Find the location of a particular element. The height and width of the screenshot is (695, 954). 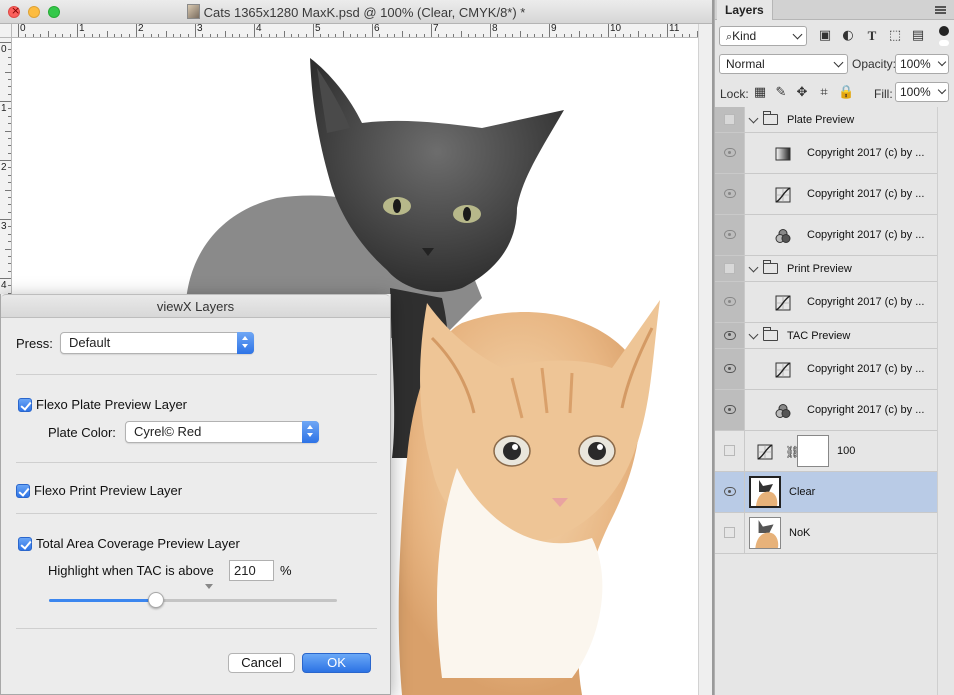

layer-group-tac-preview: TAC Preview is located at coordinates (826, 336).